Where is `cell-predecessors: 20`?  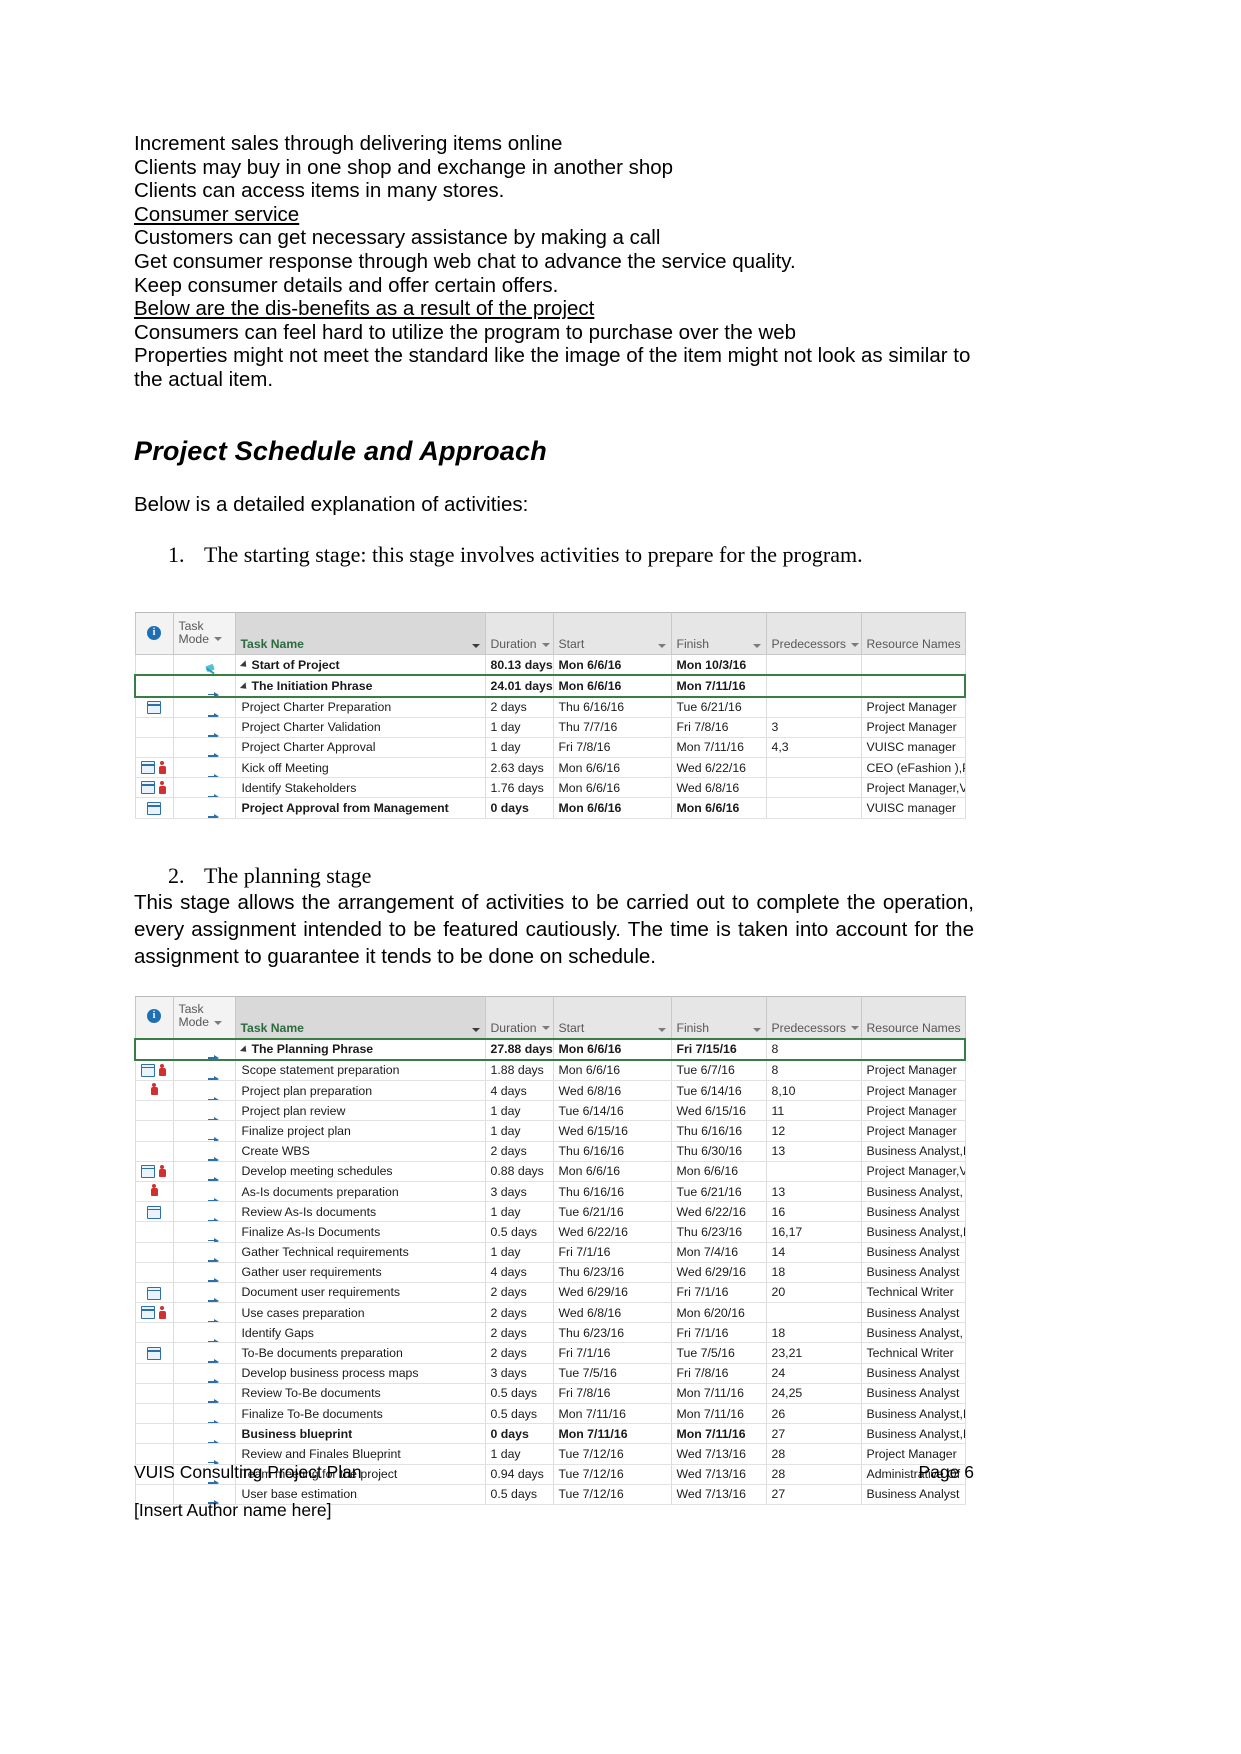
cell-predecessors: 20 is located at coordinates (813, 1293).